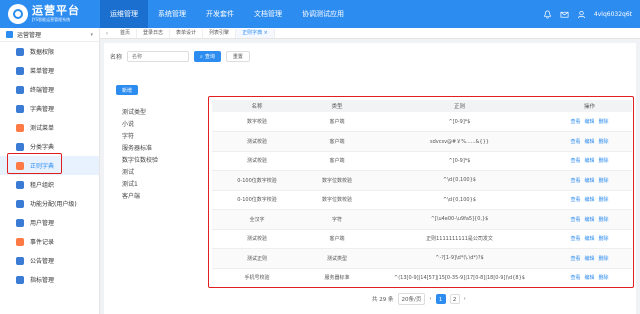 The image size is (640, 314). Describe the element at coordinates (49, 184) in the screenshot. I see `sidebar-item-tenant-org: 租户组织` at that location.